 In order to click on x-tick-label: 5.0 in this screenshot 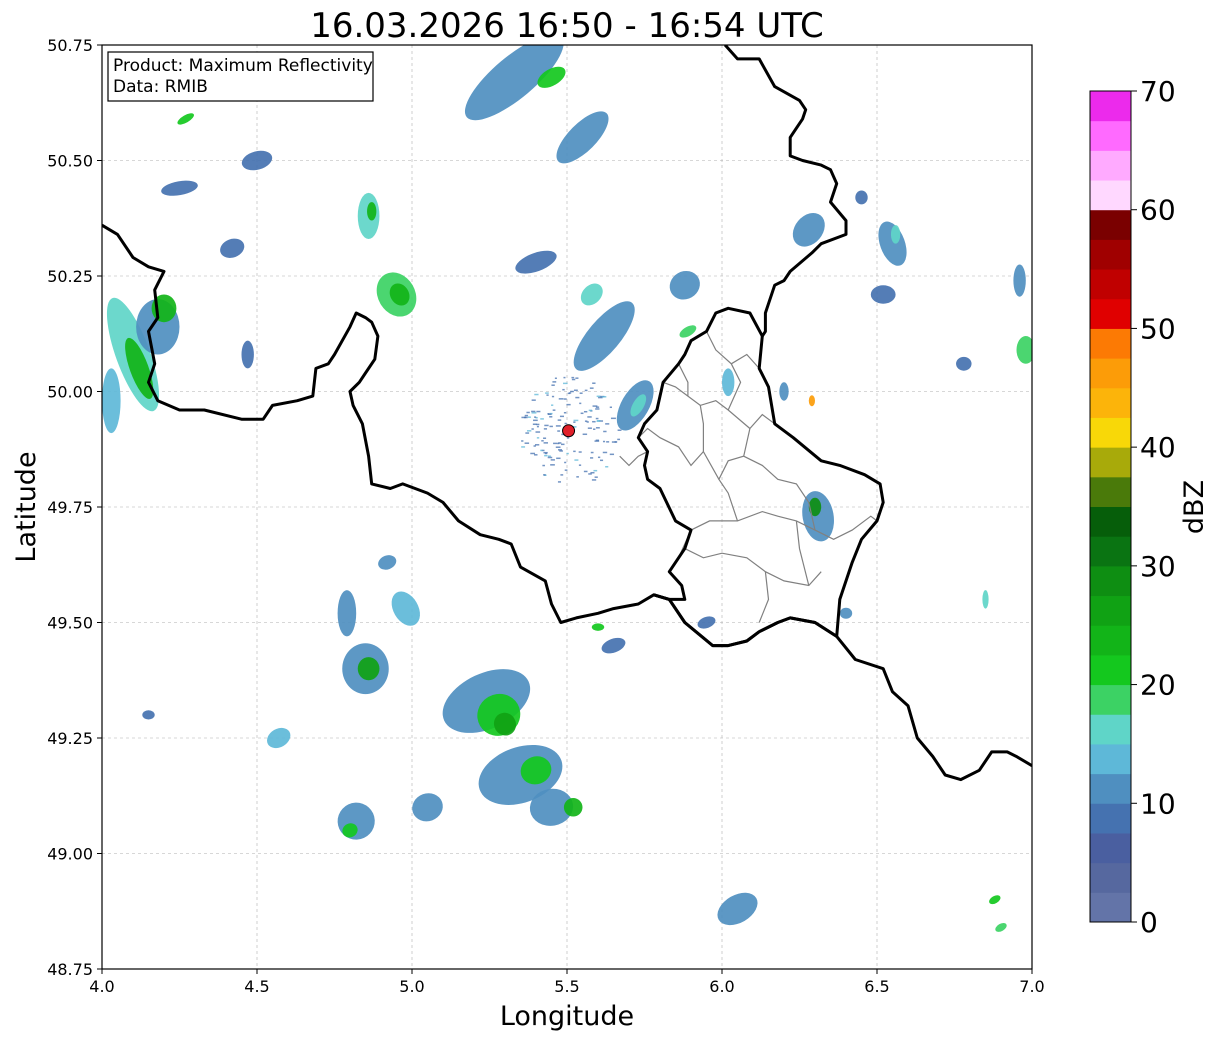, I will do `click(411, 986)`.